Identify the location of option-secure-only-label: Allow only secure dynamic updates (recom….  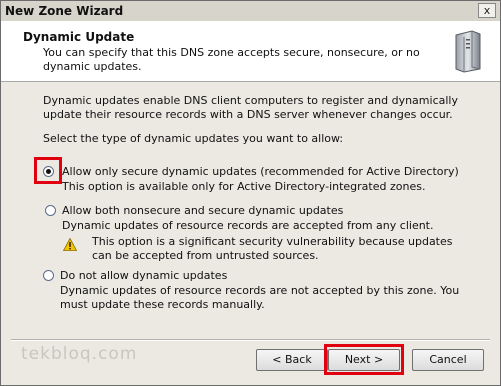
(260, 171).